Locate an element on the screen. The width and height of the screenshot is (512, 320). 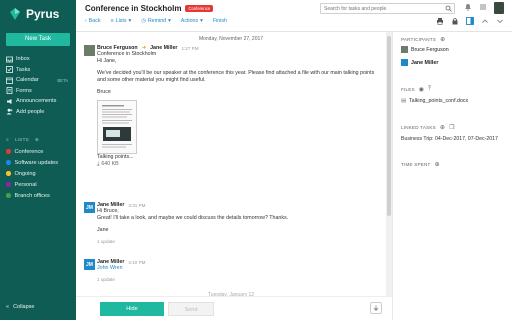
mentioned-user: John Wren is located at coordinates (237, 268).